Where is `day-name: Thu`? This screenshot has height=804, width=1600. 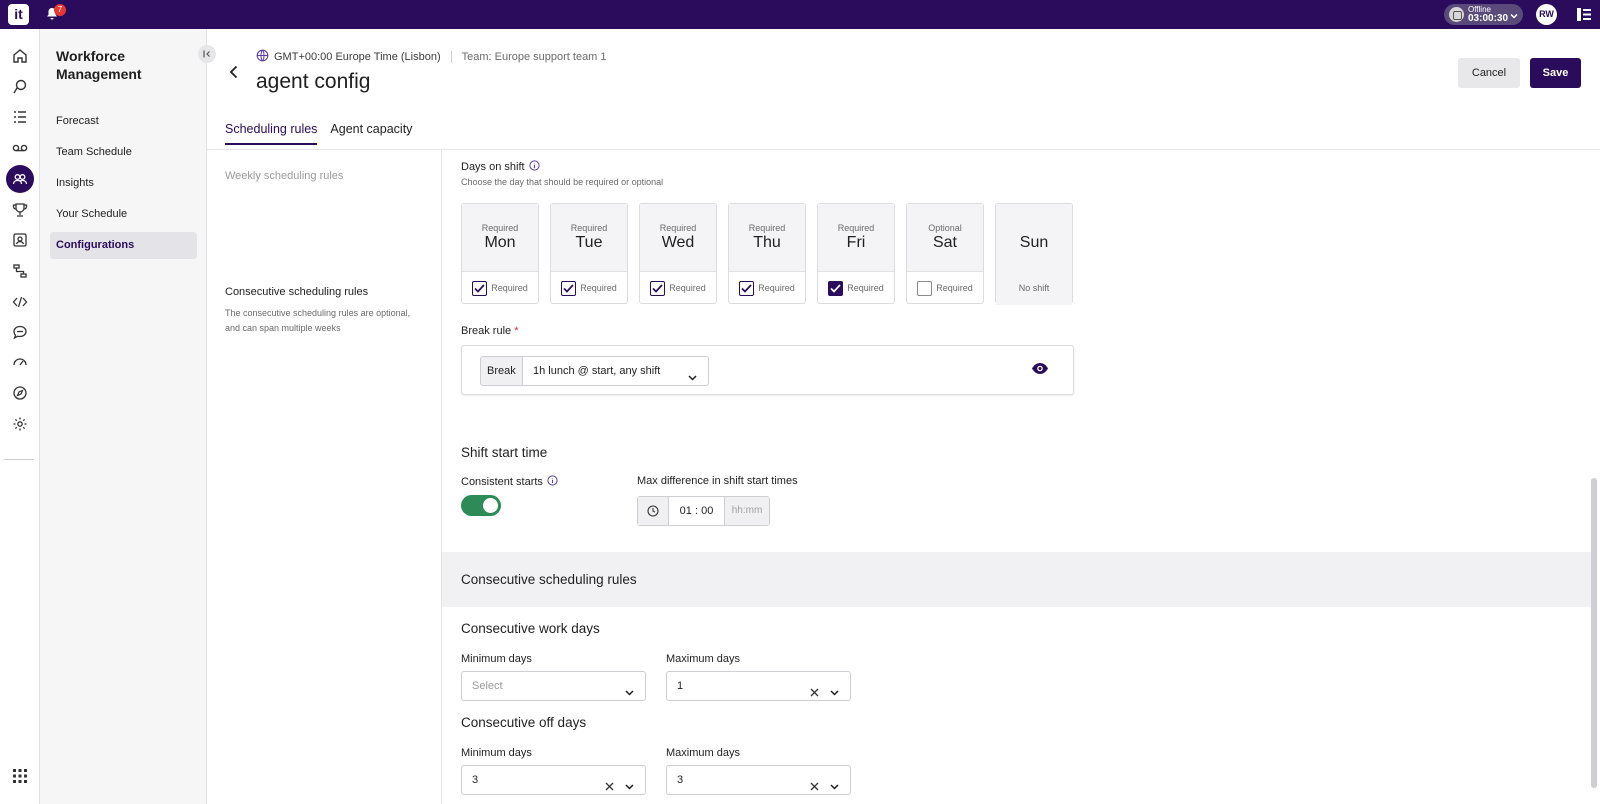
day-name: Thu is located at coordinates (767, 242).